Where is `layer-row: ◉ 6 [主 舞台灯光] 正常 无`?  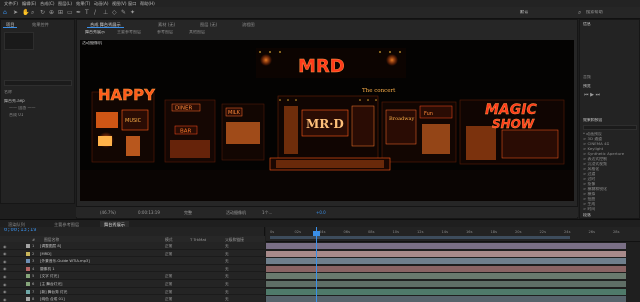
layer-row: ◉ 6 [主 舞台灯光] 正常 无 is located at coordinates (132, 284).